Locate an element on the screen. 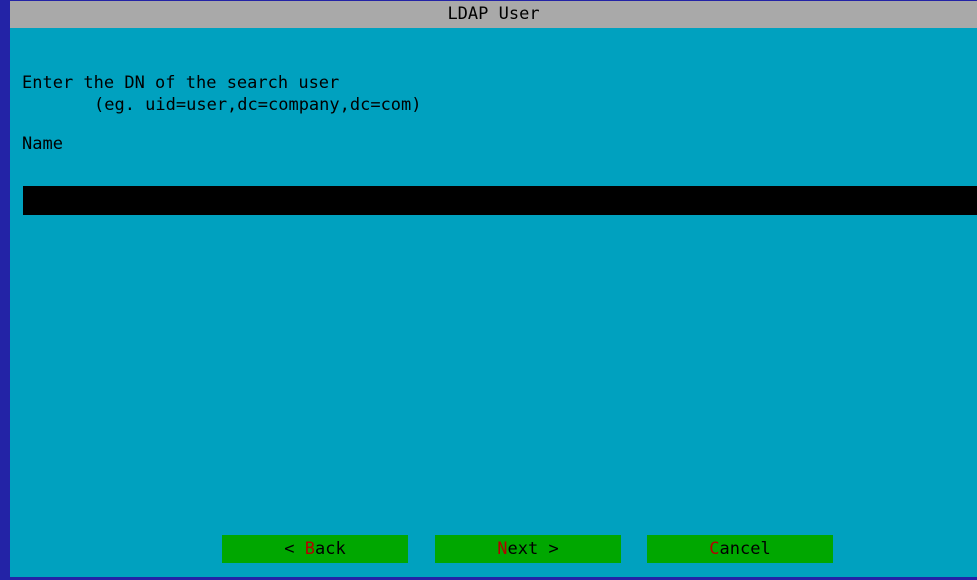  prompt-line-1: Enter the DN of the search user is located at coordinates (181, 83).